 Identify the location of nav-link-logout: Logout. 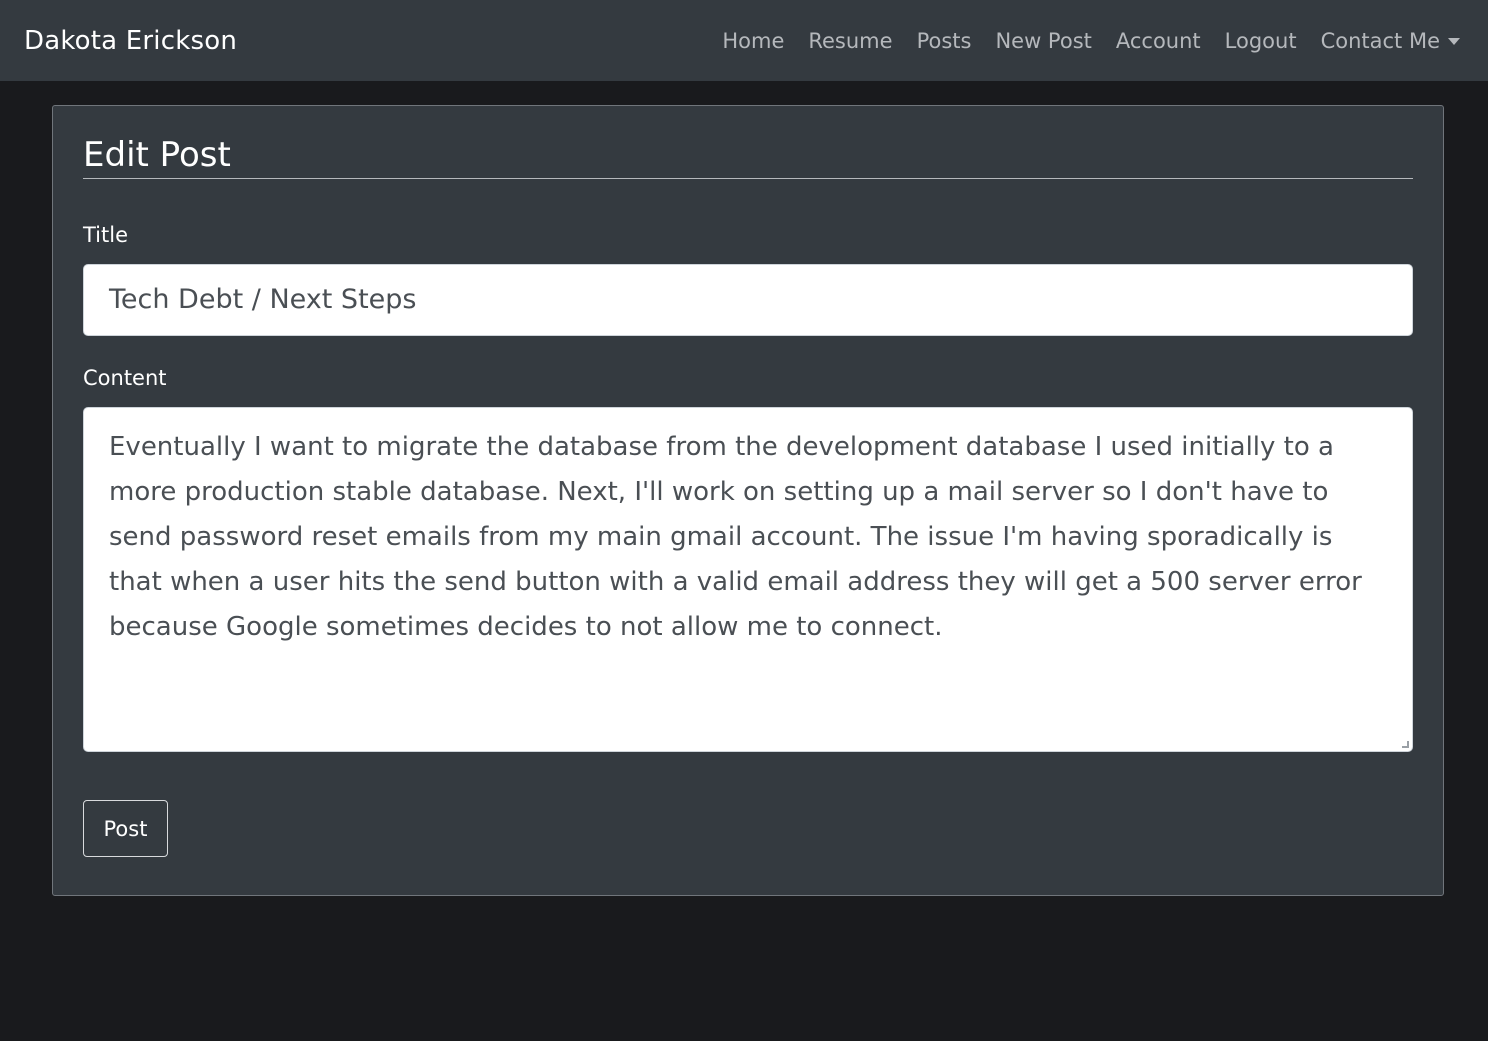
(1261, 41).